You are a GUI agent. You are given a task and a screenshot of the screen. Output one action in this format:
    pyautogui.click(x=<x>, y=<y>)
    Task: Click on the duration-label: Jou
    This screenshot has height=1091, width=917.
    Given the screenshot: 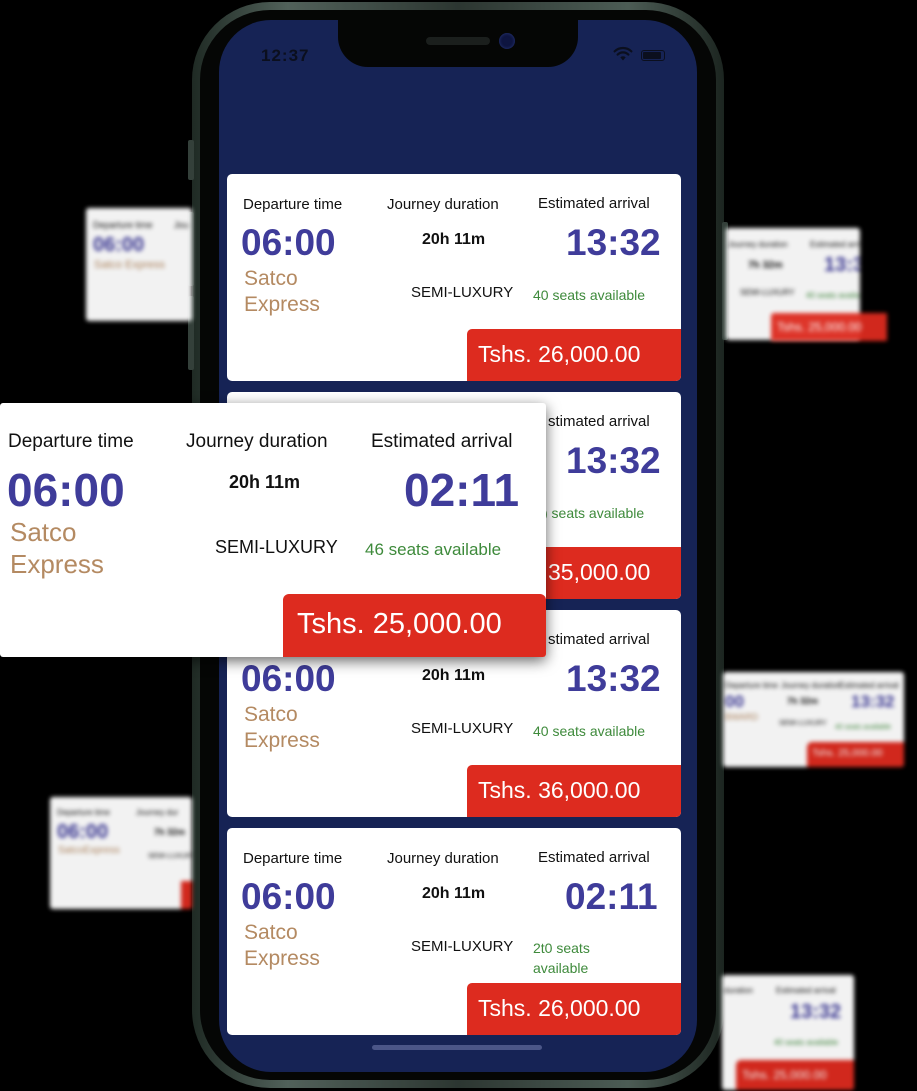 What is the action you would take?
    pyautogui.click(x=181, y=225)
    